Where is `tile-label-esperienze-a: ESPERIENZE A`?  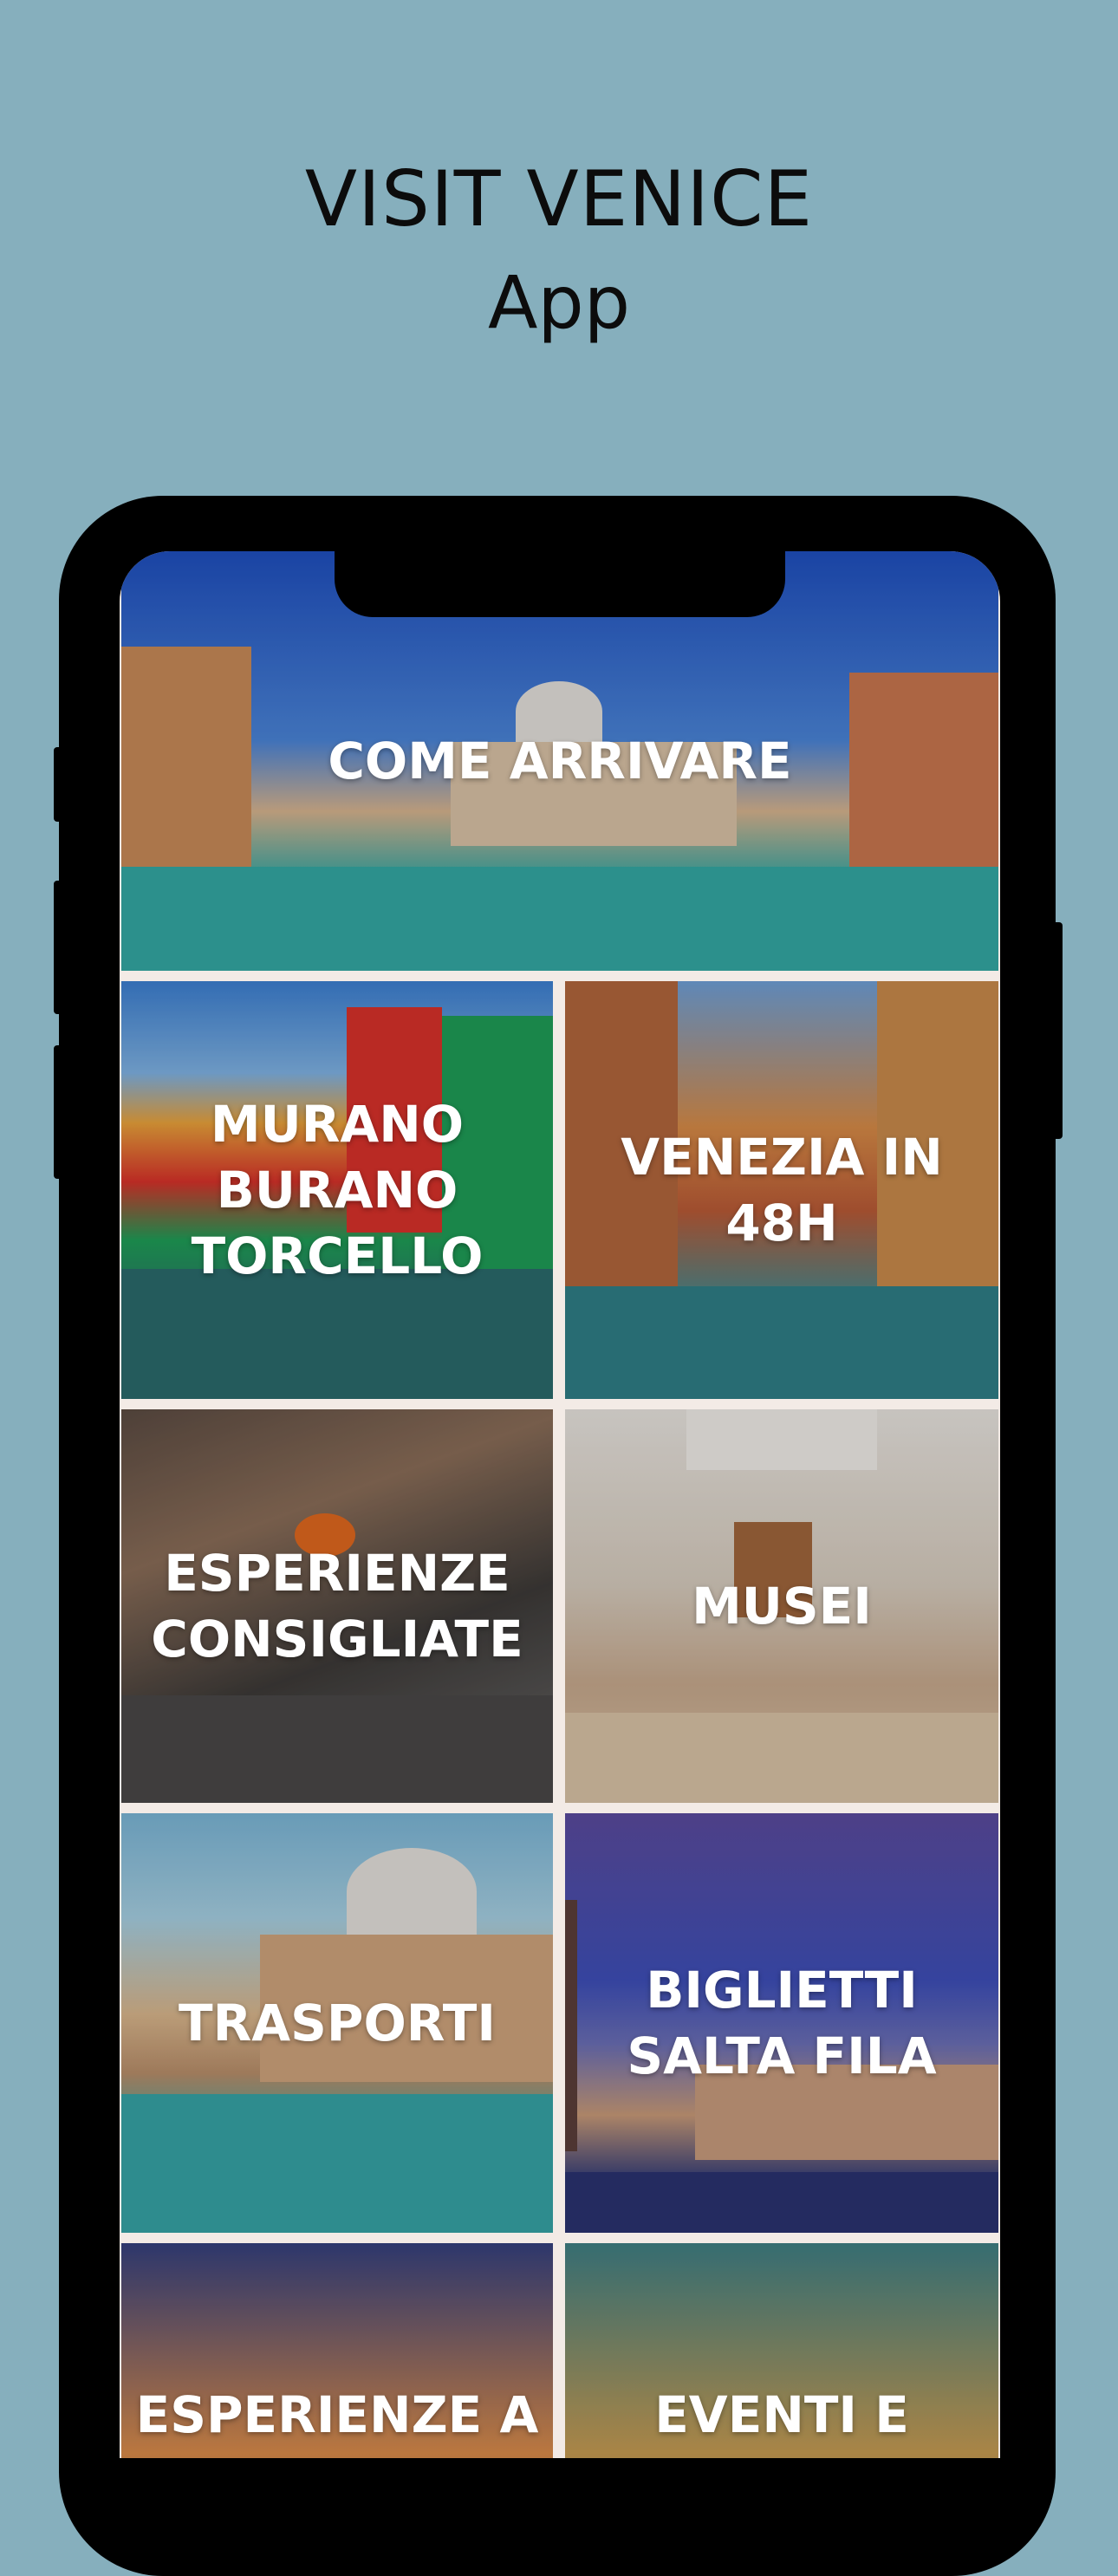 tile-label-esperienze-a: ESPERIENZE A is located at coordinates (337, 2414).